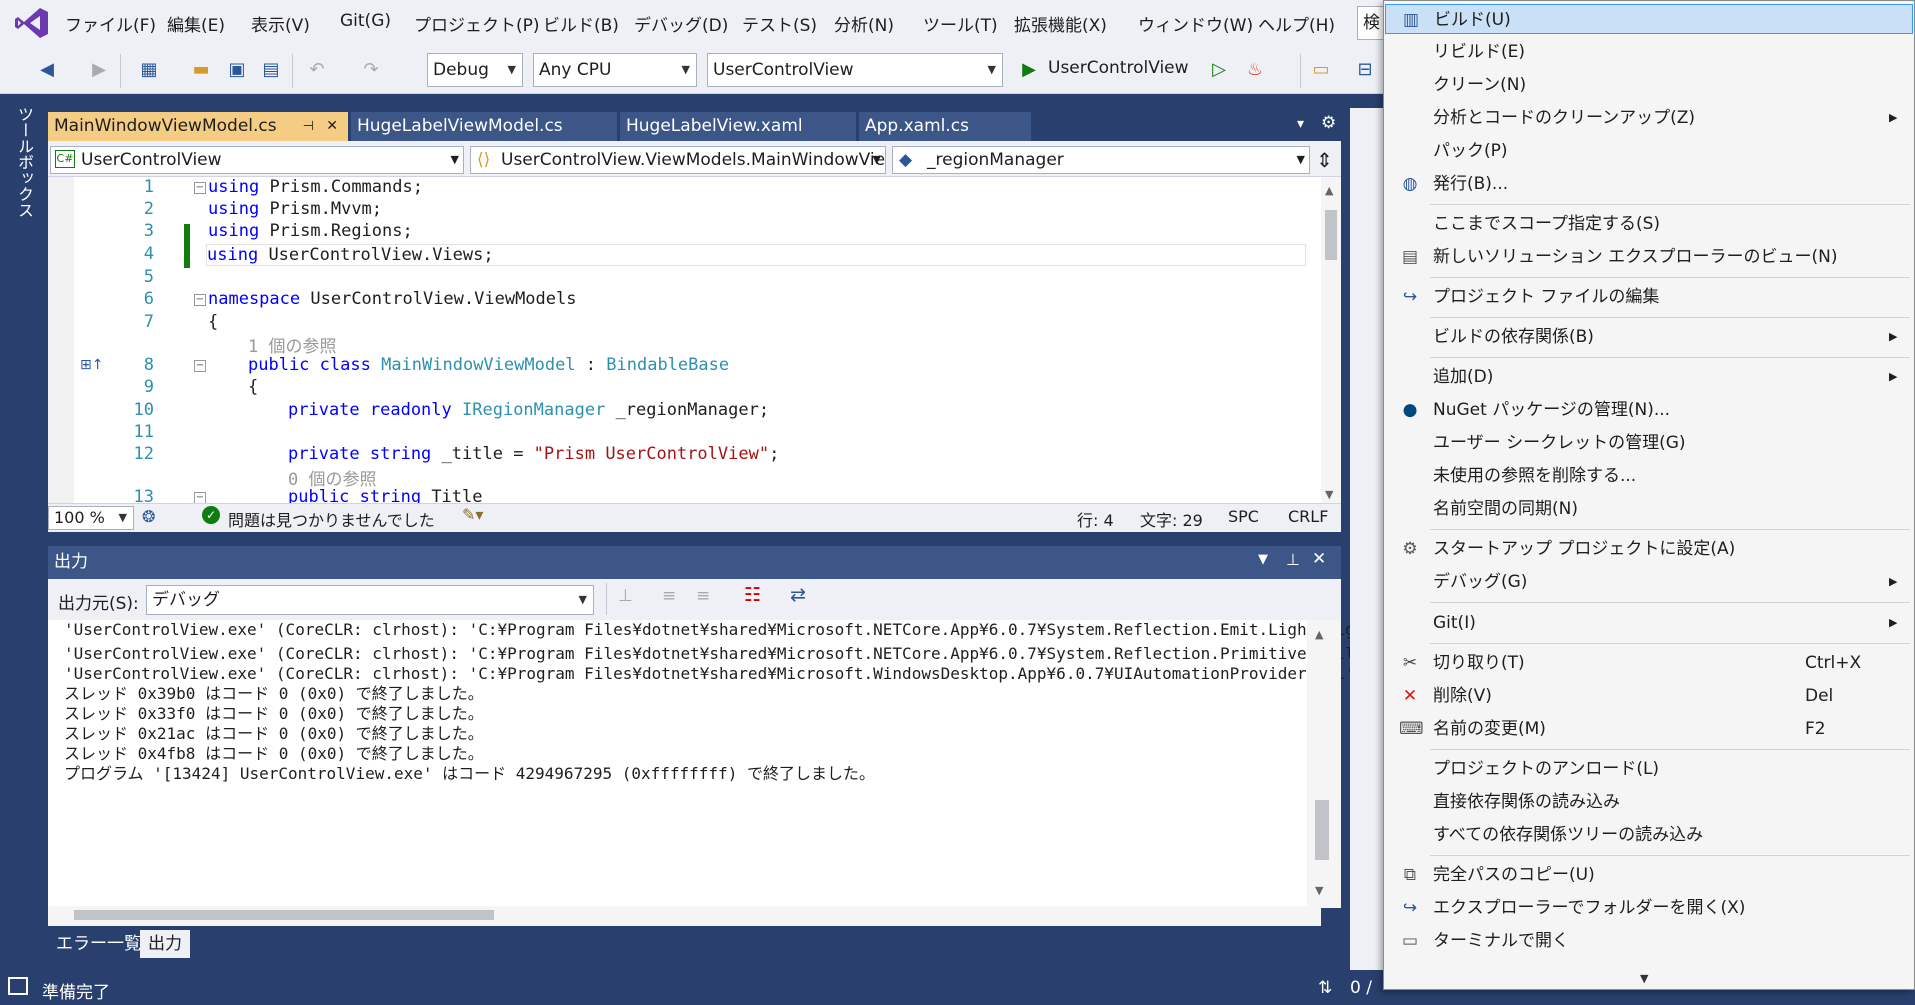 This screenshot has height=1005, width=1915. Describe the element at coordinates (703, 596) in the screenshot. I see `next-message-icon: ≡` at that location.